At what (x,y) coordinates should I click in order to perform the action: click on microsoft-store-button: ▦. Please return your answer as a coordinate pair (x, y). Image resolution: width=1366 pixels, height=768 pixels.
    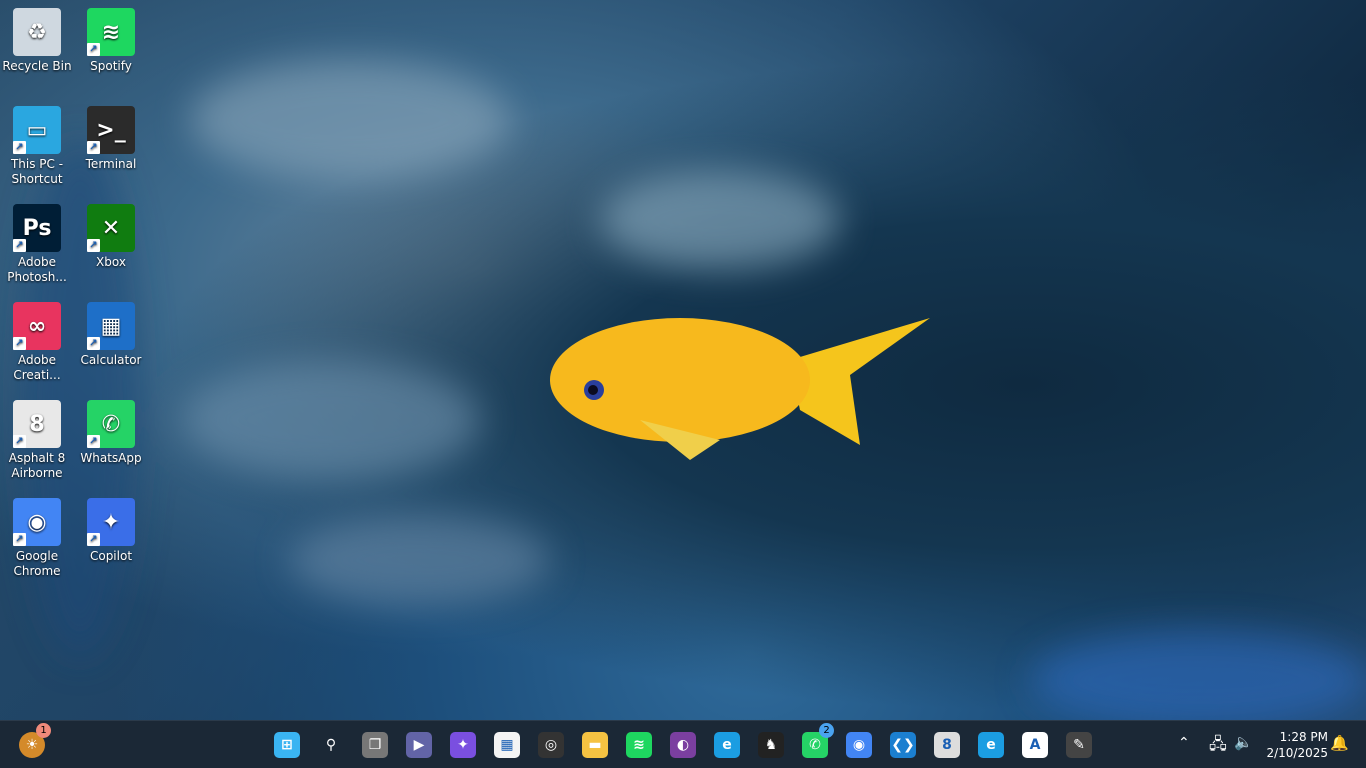
    Looking at the image, I should click on (507, 745).